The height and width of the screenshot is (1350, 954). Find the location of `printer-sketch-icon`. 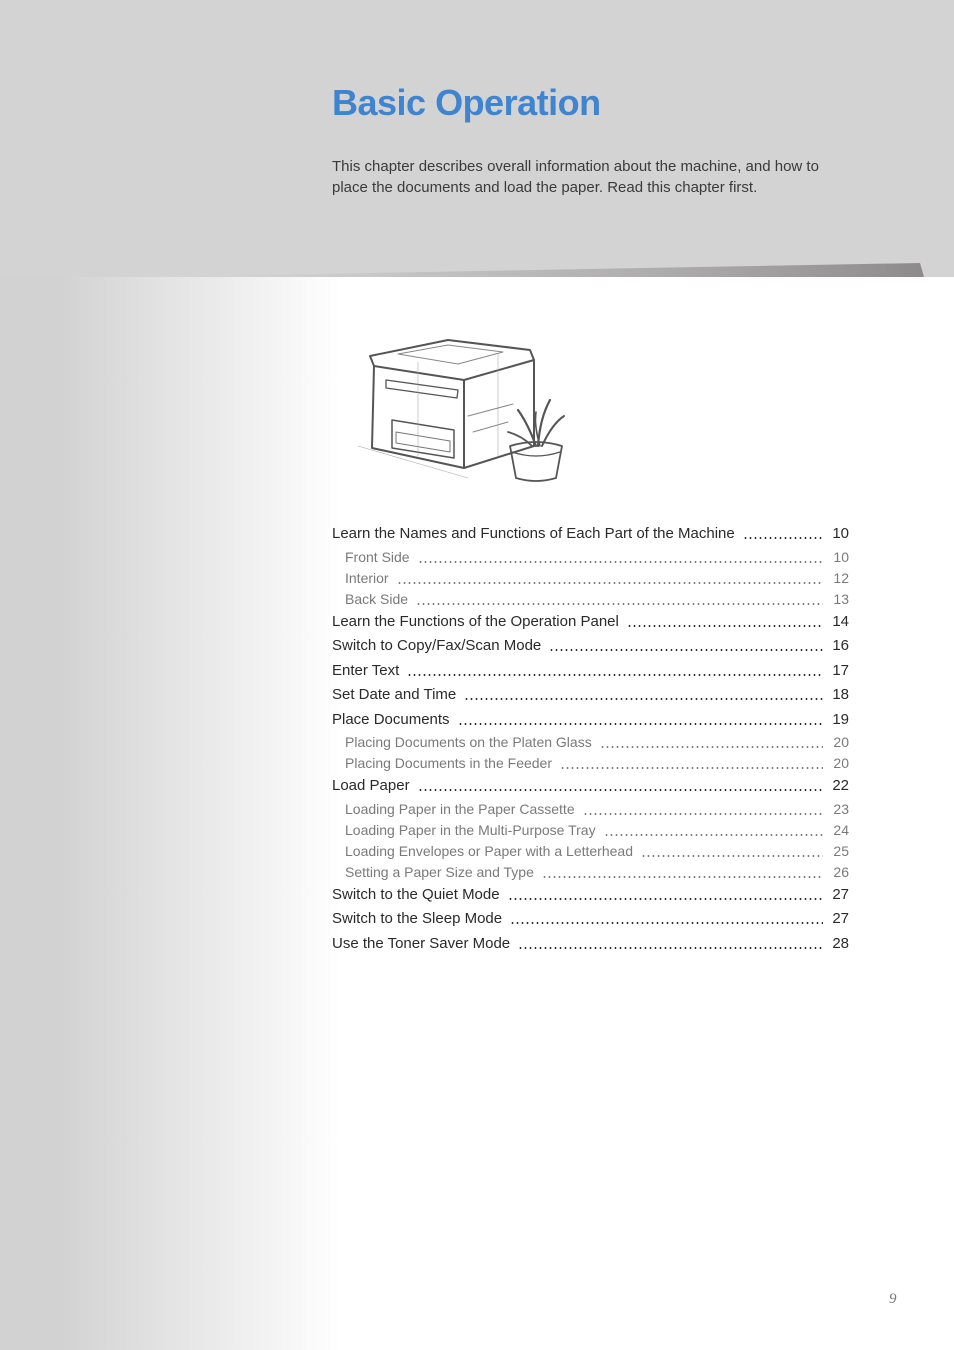

printer-sketch-icon is located at coordinates (461, 410).